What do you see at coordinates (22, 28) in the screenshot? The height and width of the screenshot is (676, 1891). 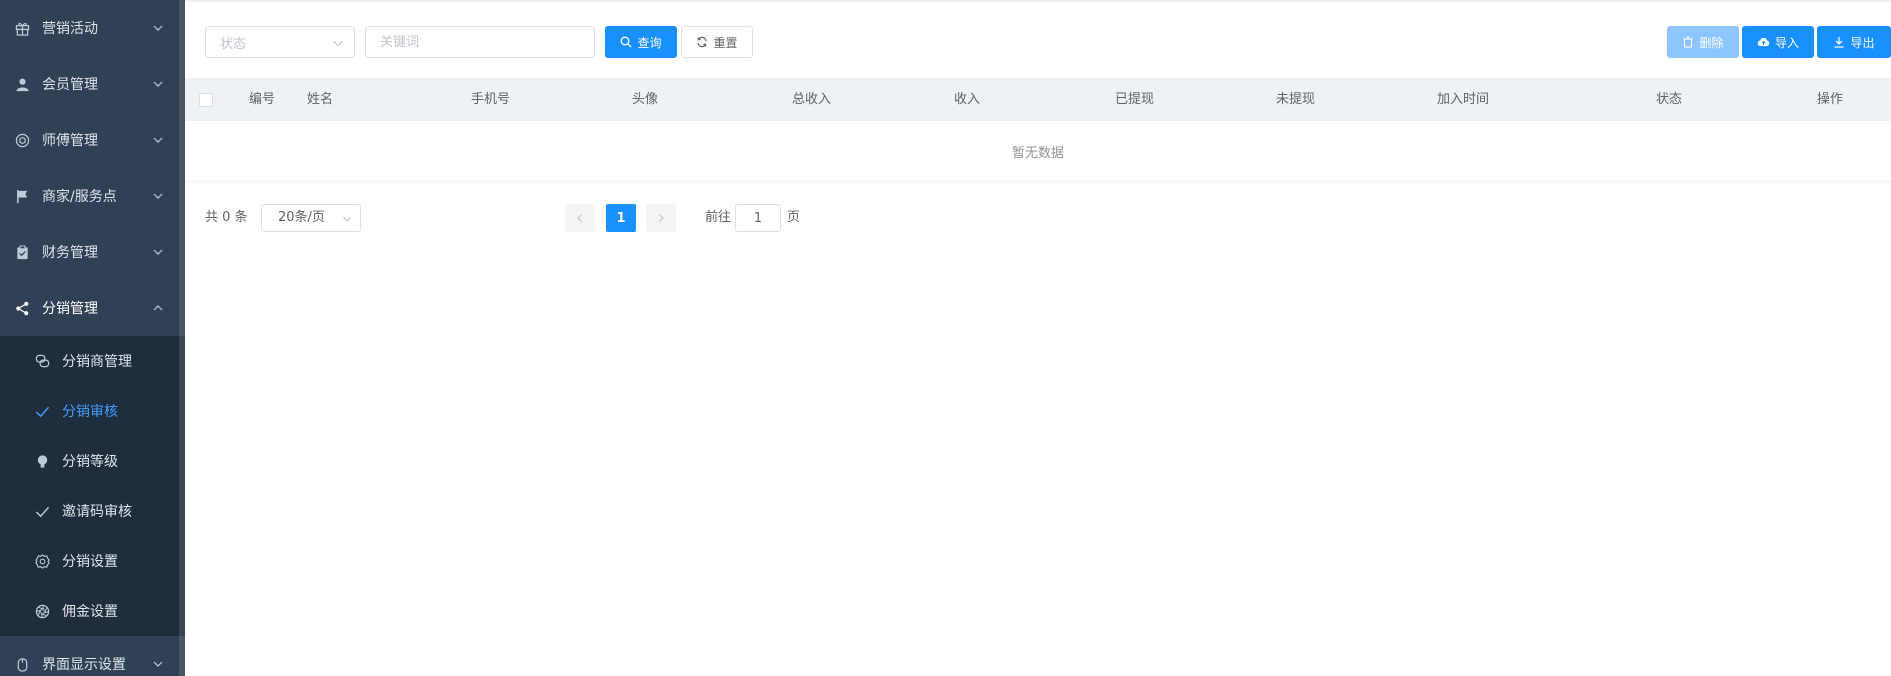 I see `gift-icon` at bounding box center [22, 28].